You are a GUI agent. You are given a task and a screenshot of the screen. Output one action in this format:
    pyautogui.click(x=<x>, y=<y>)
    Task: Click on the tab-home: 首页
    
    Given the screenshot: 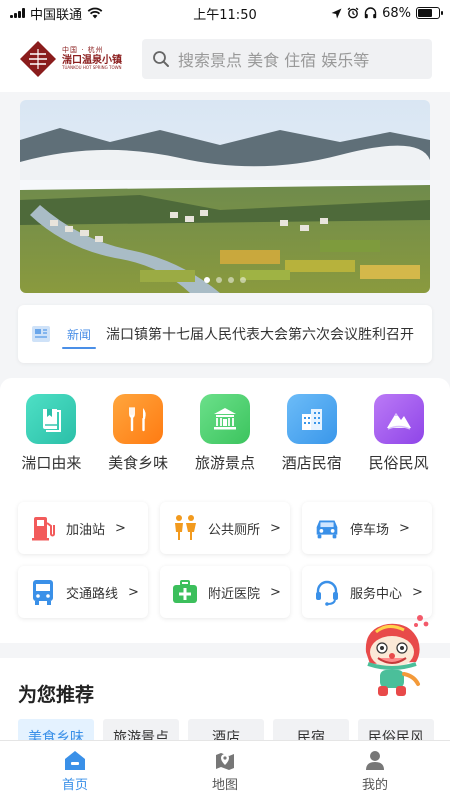 What is the action you would take?
    pyautogui.click(x=75, y=770)
    